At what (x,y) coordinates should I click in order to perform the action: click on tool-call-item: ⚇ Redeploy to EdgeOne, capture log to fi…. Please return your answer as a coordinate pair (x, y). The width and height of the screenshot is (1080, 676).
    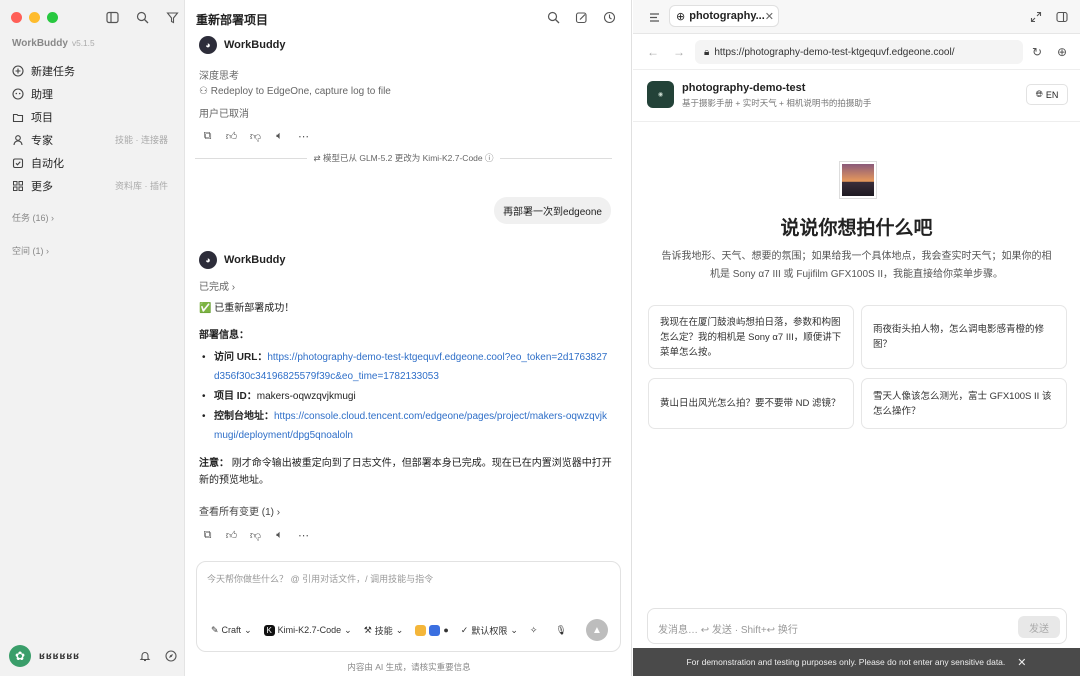
    Looking at the image, I should click on (295, 91).